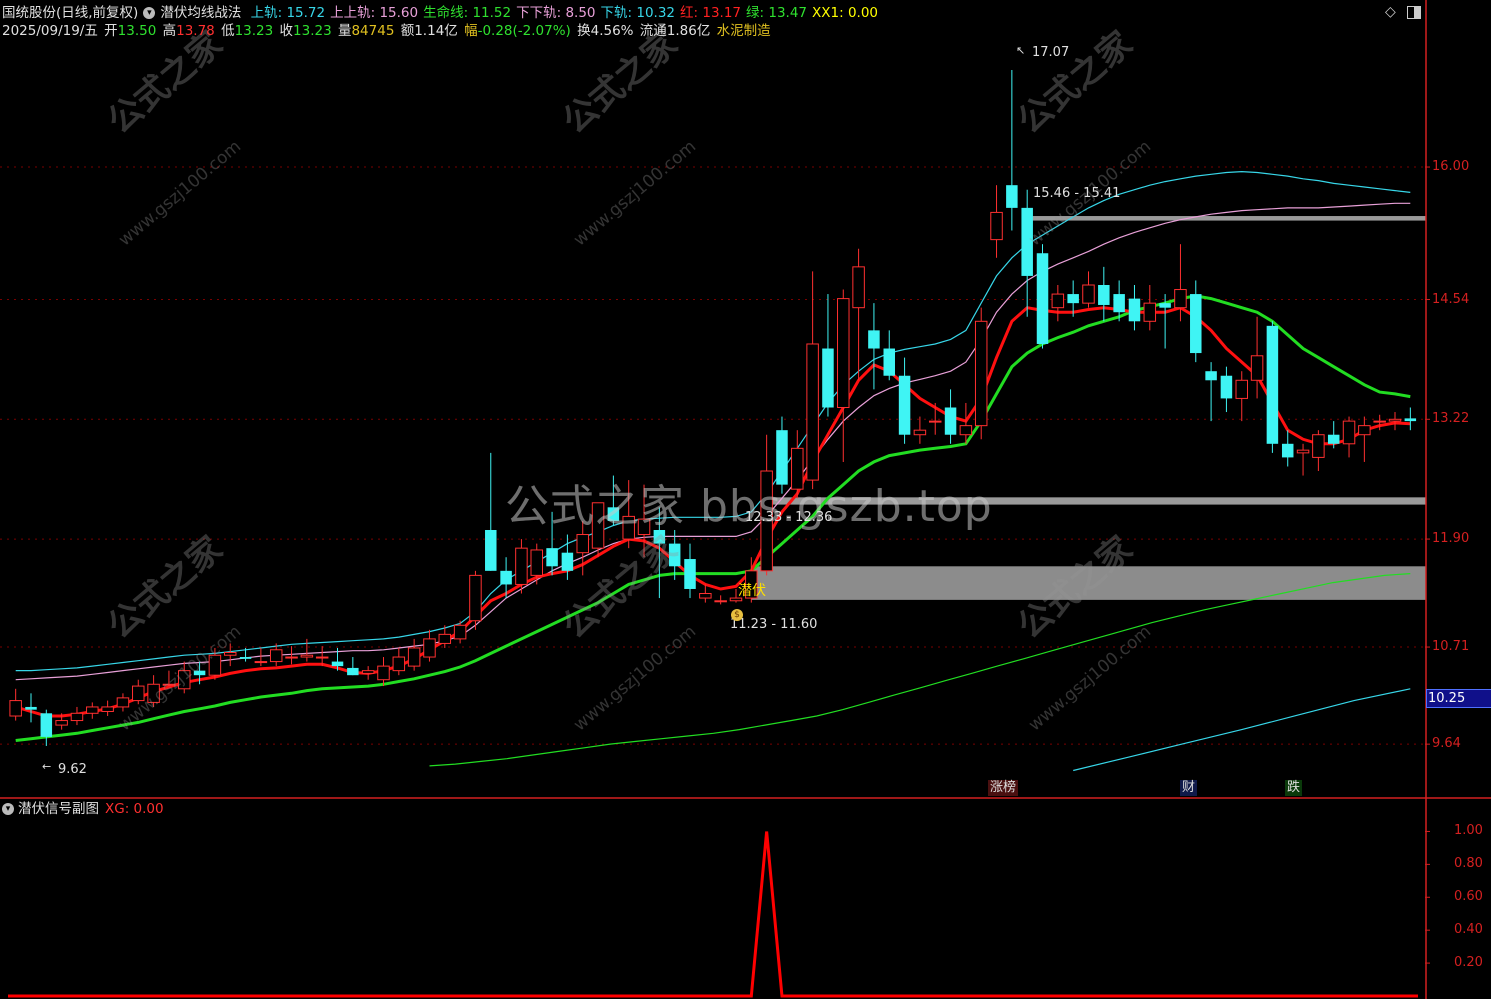 The width and height of the screenshot is (1491, 999). I want to click on lower-band-line, so click(1242, 730).